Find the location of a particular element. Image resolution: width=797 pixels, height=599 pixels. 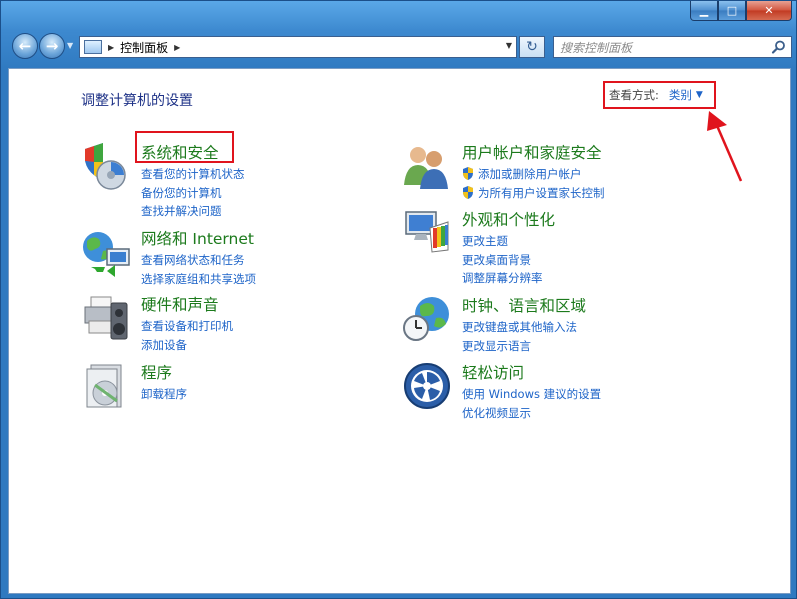

link-add-device: 添加设备 is located at coordinates (187, 345).